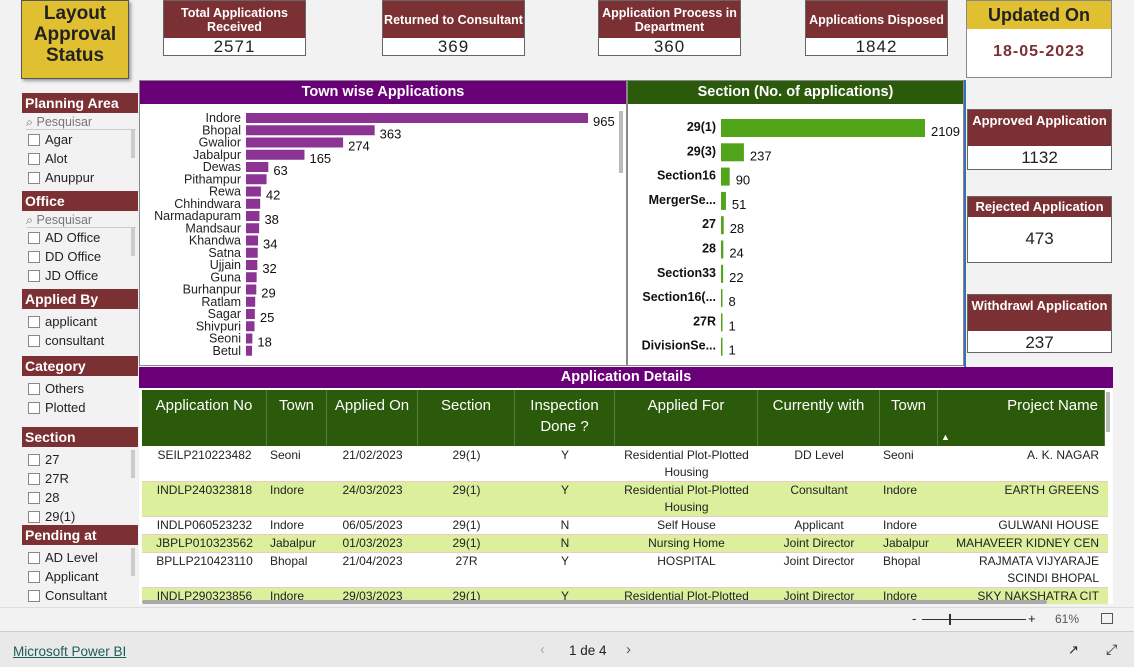 The height and width of the screenshot is (667, 1134). What do you see at coordinates (621, 142) in the screenshot?
I see `chart-scrollbar` at bounding box center [621, 142].